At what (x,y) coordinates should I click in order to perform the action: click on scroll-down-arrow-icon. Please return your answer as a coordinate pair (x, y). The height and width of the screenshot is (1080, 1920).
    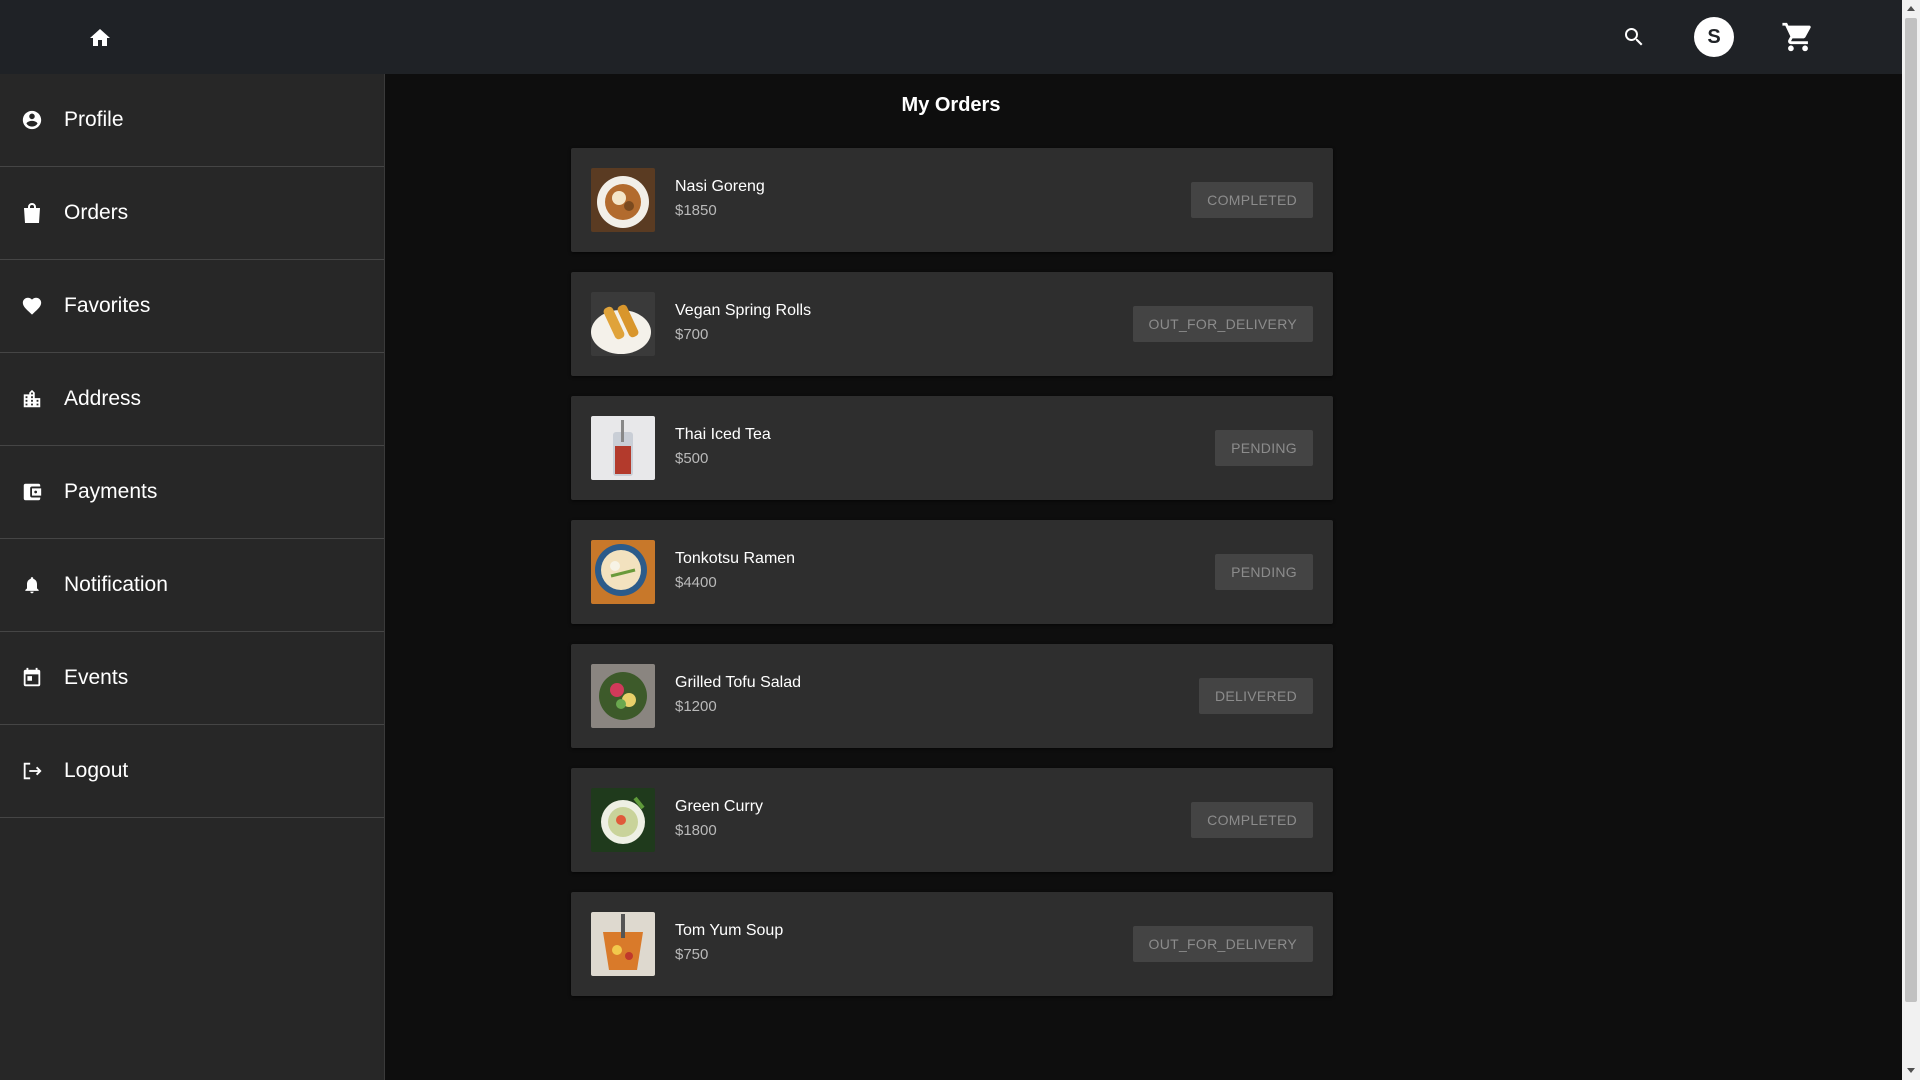
    Looking at the image, I should click on (1911, 1070).